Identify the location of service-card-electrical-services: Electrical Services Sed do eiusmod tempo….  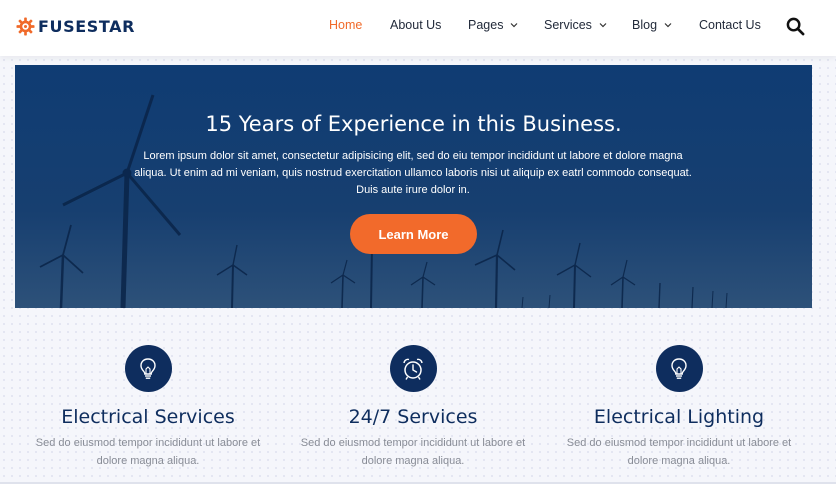
(148, 407).